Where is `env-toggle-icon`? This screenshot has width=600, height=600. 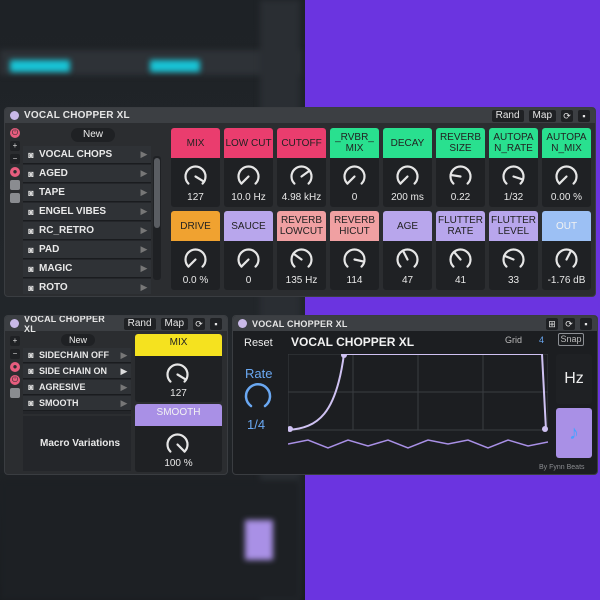
env-toggle-icon is located at coordinates (242, 323).